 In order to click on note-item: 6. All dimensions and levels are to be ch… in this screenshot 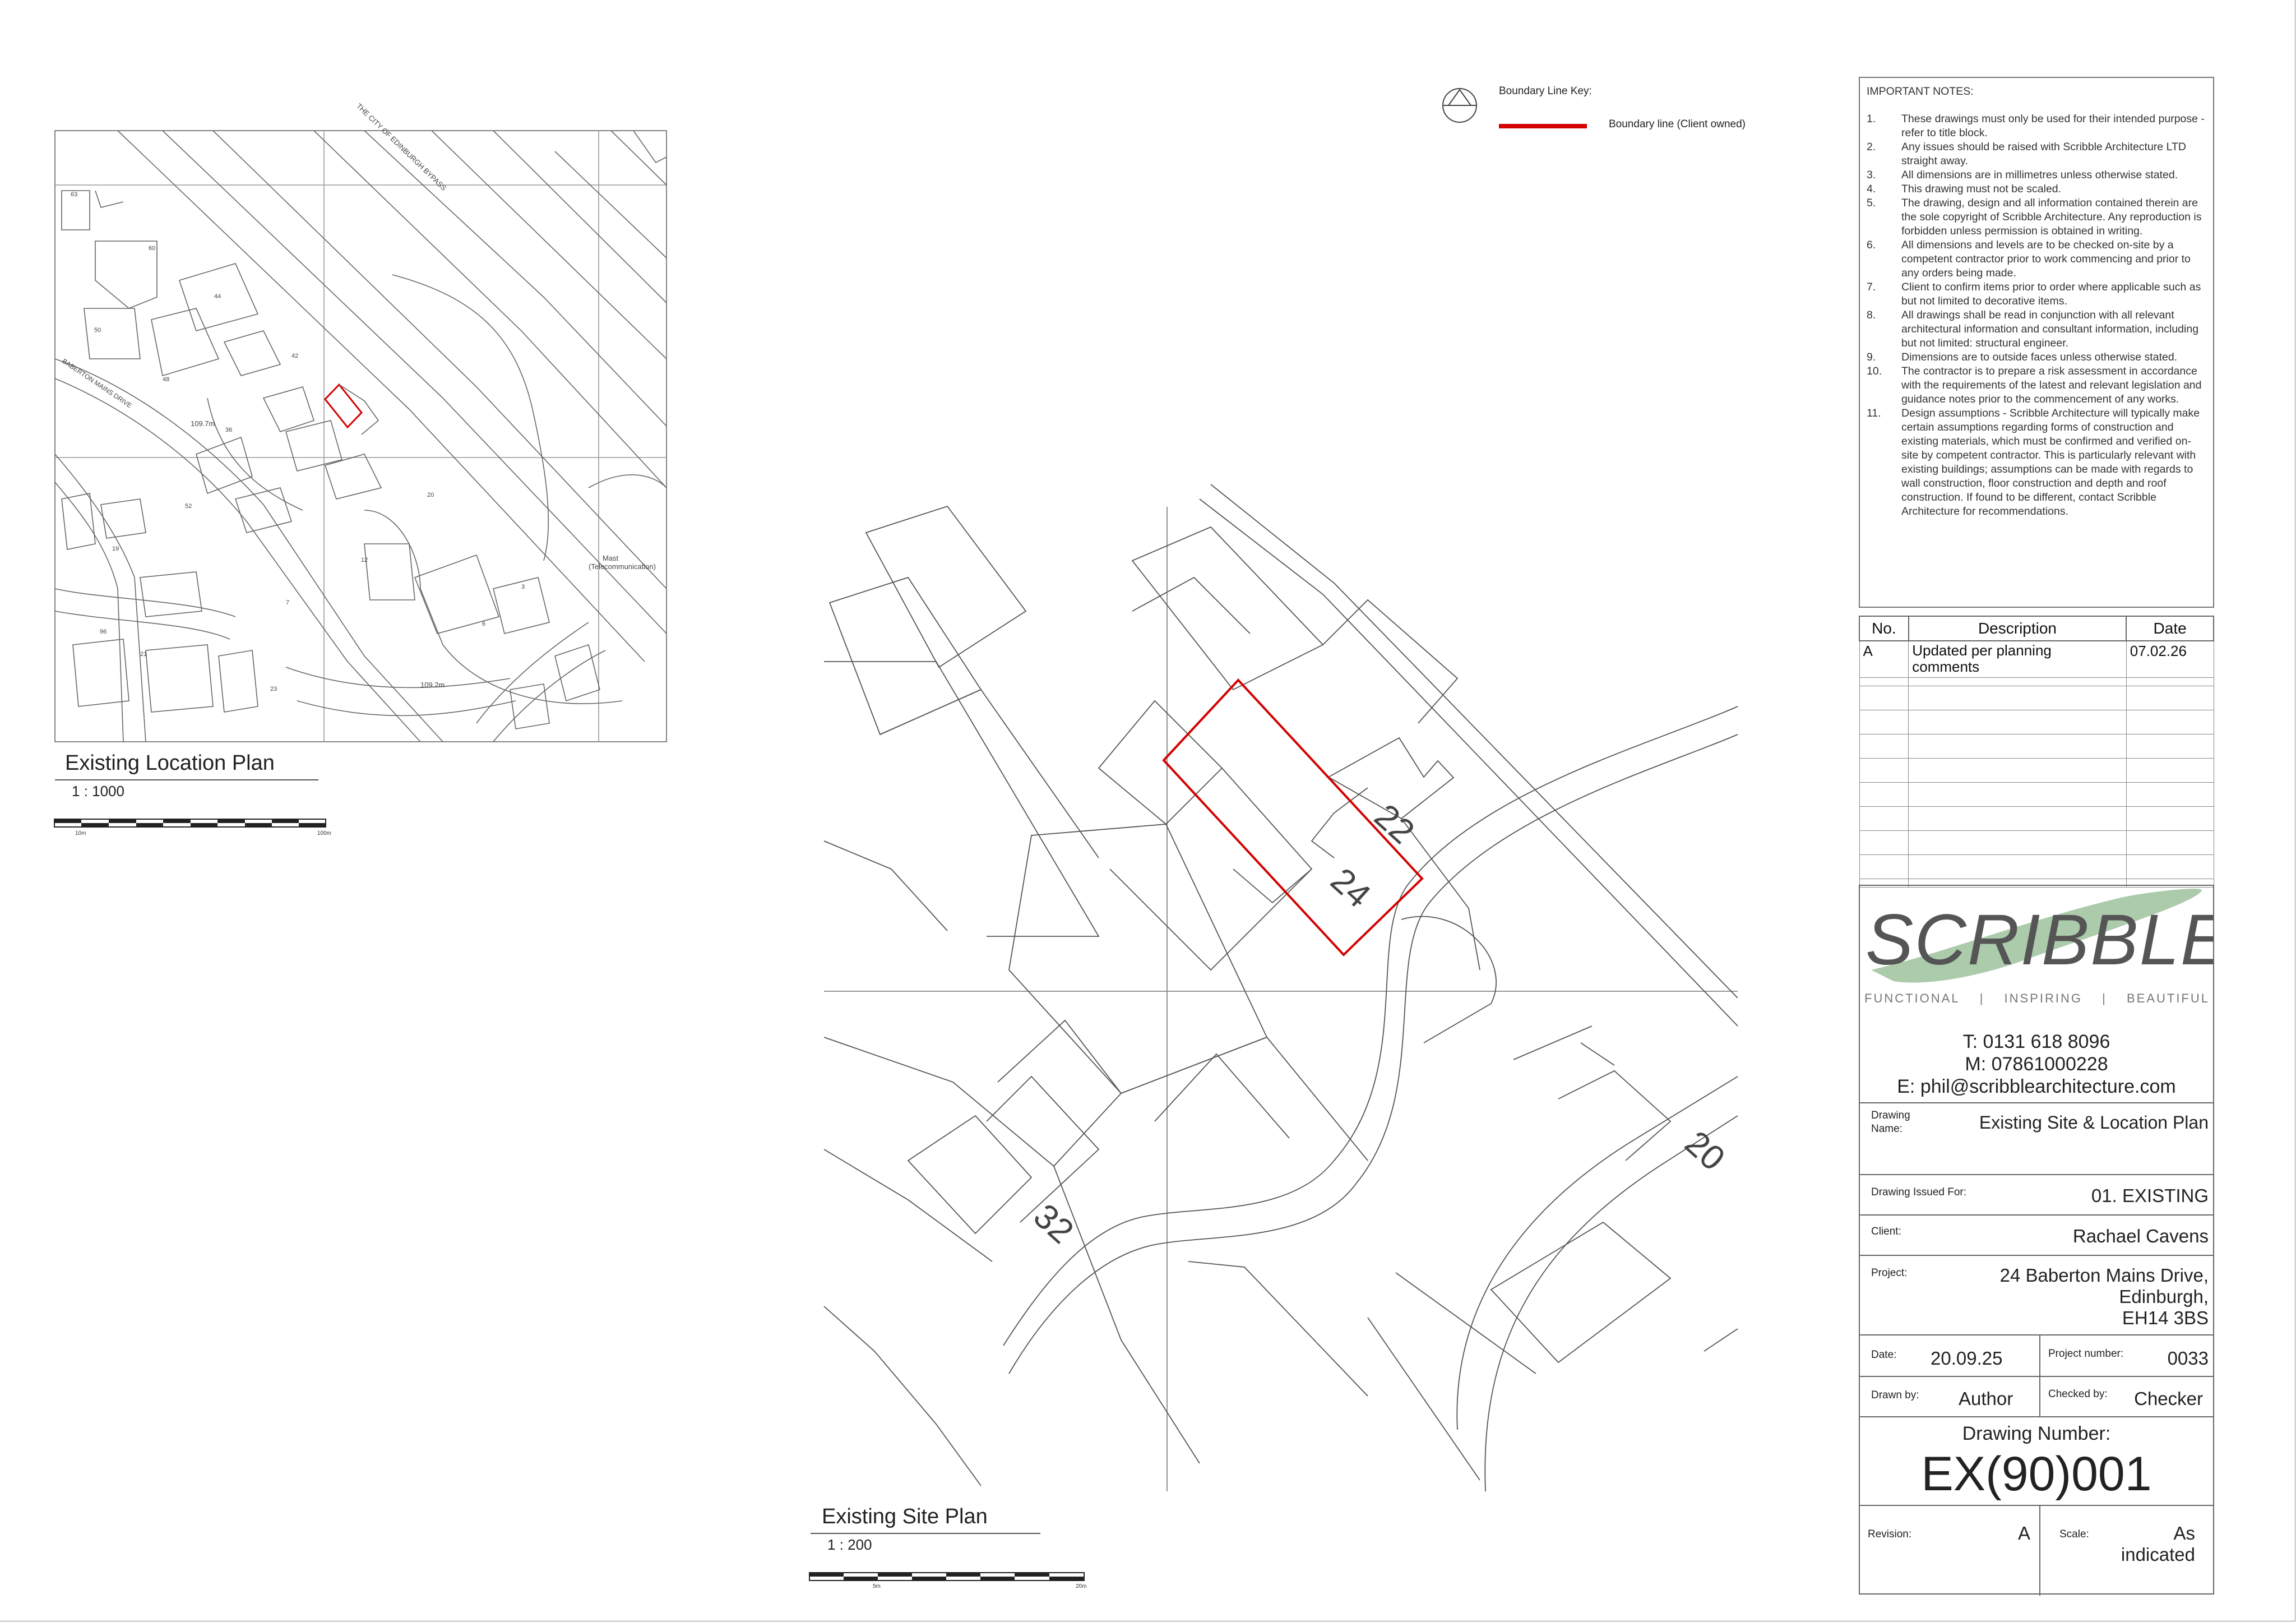, I will do `click(2029, 259)`.